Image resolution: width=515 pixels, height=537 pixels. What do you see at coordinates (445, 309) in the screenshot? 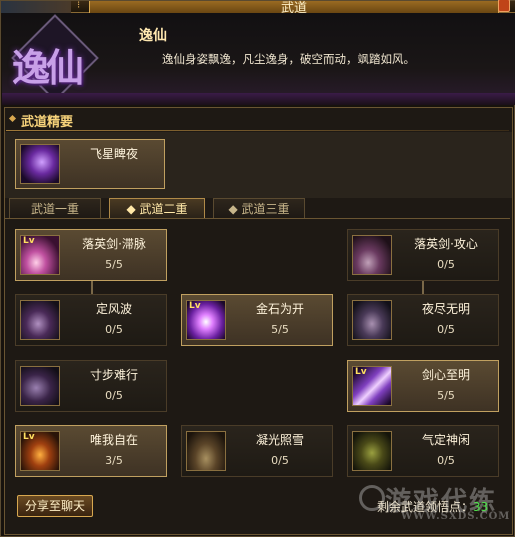
I see `skill-name: 夜尽无明` at bounding box center [445, 309].